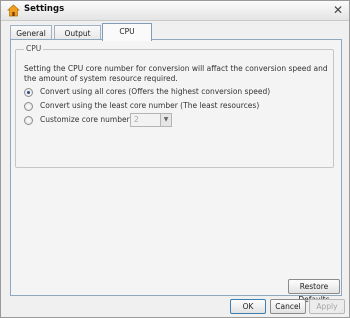  I want to click on close-icon: ✕, so click(338, 10).